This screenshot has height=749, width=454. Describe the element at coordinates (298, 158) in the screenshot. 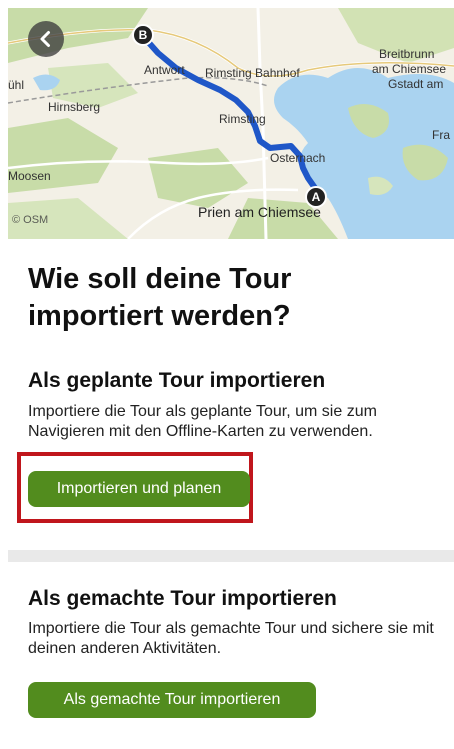

I see `map-label-osternach: Osternach` at that location.